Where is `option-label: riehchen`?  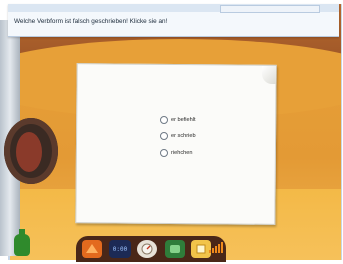 option-label: riehchen is located at coordinates (182, 153).